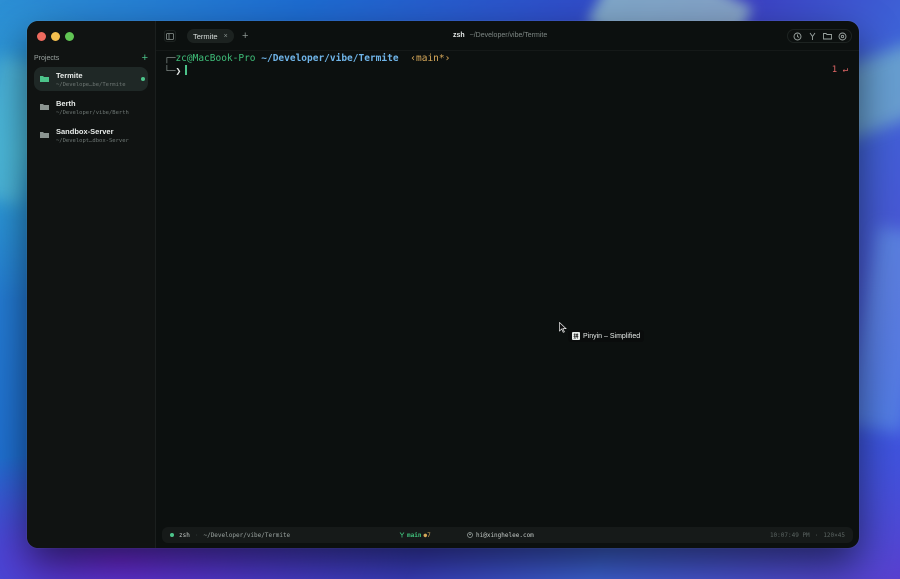 The image size is (900, 579). What do you see at coordinates (41, 36) in the screenshot?
I see `close-window-button` at bounding box center [41, 36].